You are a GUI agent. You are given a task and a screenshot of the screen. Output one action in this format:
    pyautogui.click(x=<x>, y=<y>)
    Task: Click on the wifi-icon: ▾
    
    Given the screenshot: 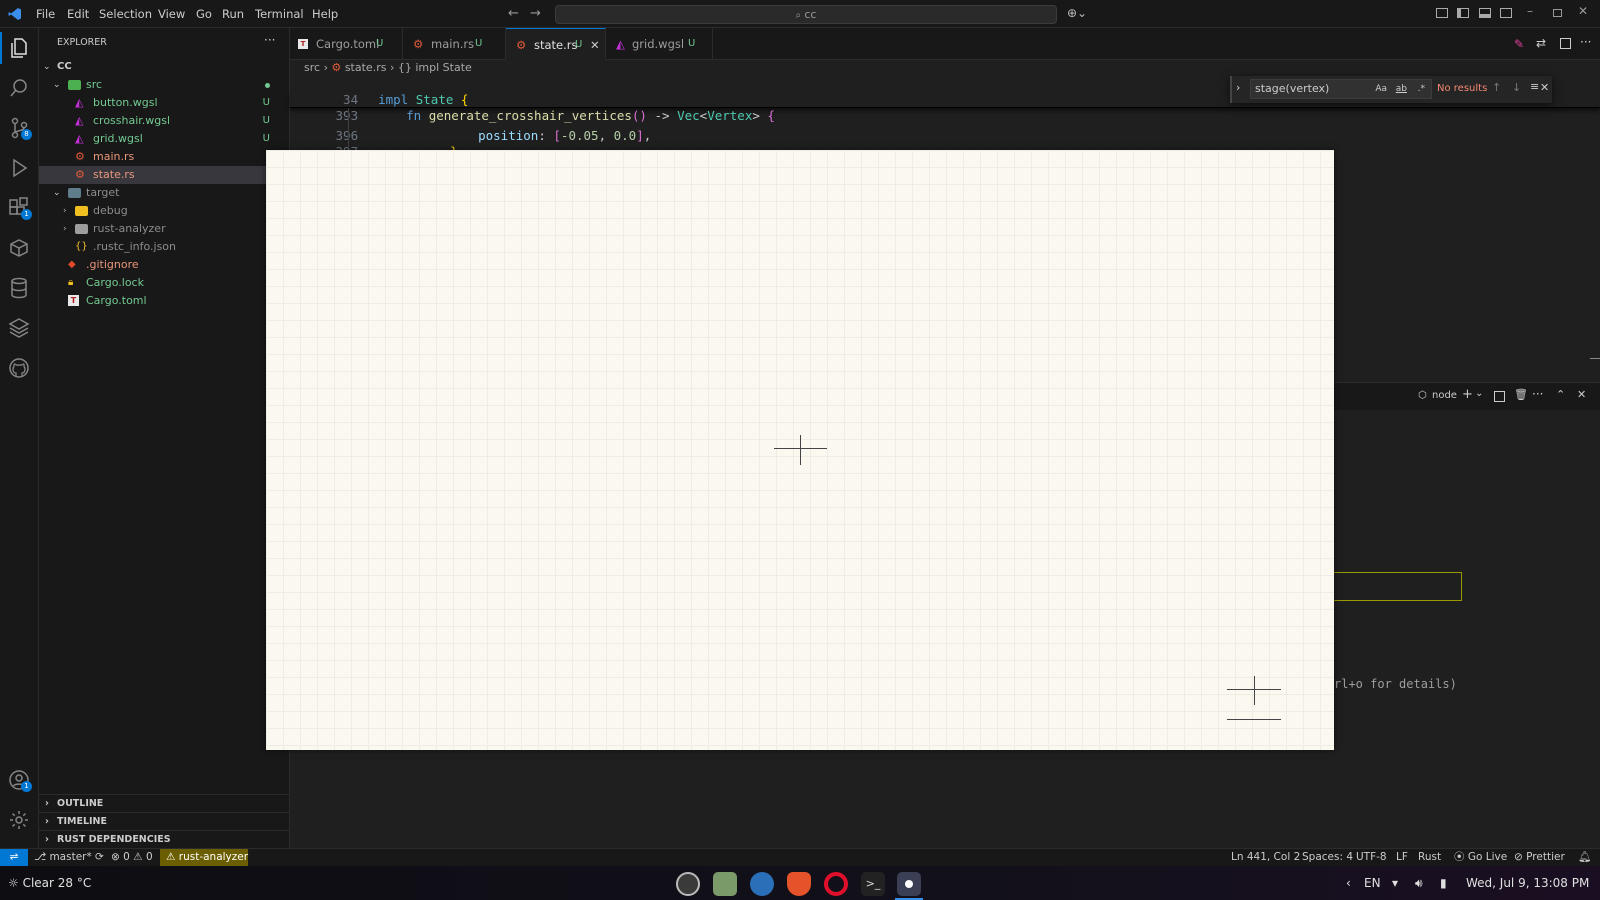 What is the action you would take?
    pyautogui.click(x=1395, y=883)
    